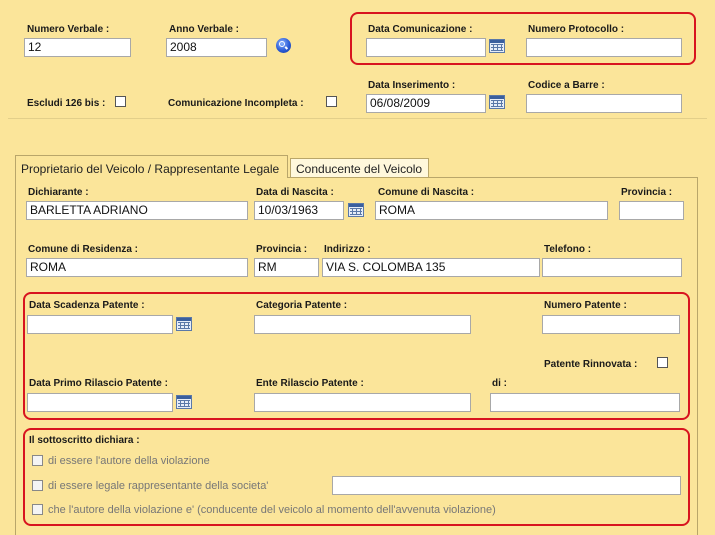  What do you see at coordinates (426, 103) in the screenshot?
I see `data-inserimento-input: 06/08/2009` at bounding box center [426, 103].